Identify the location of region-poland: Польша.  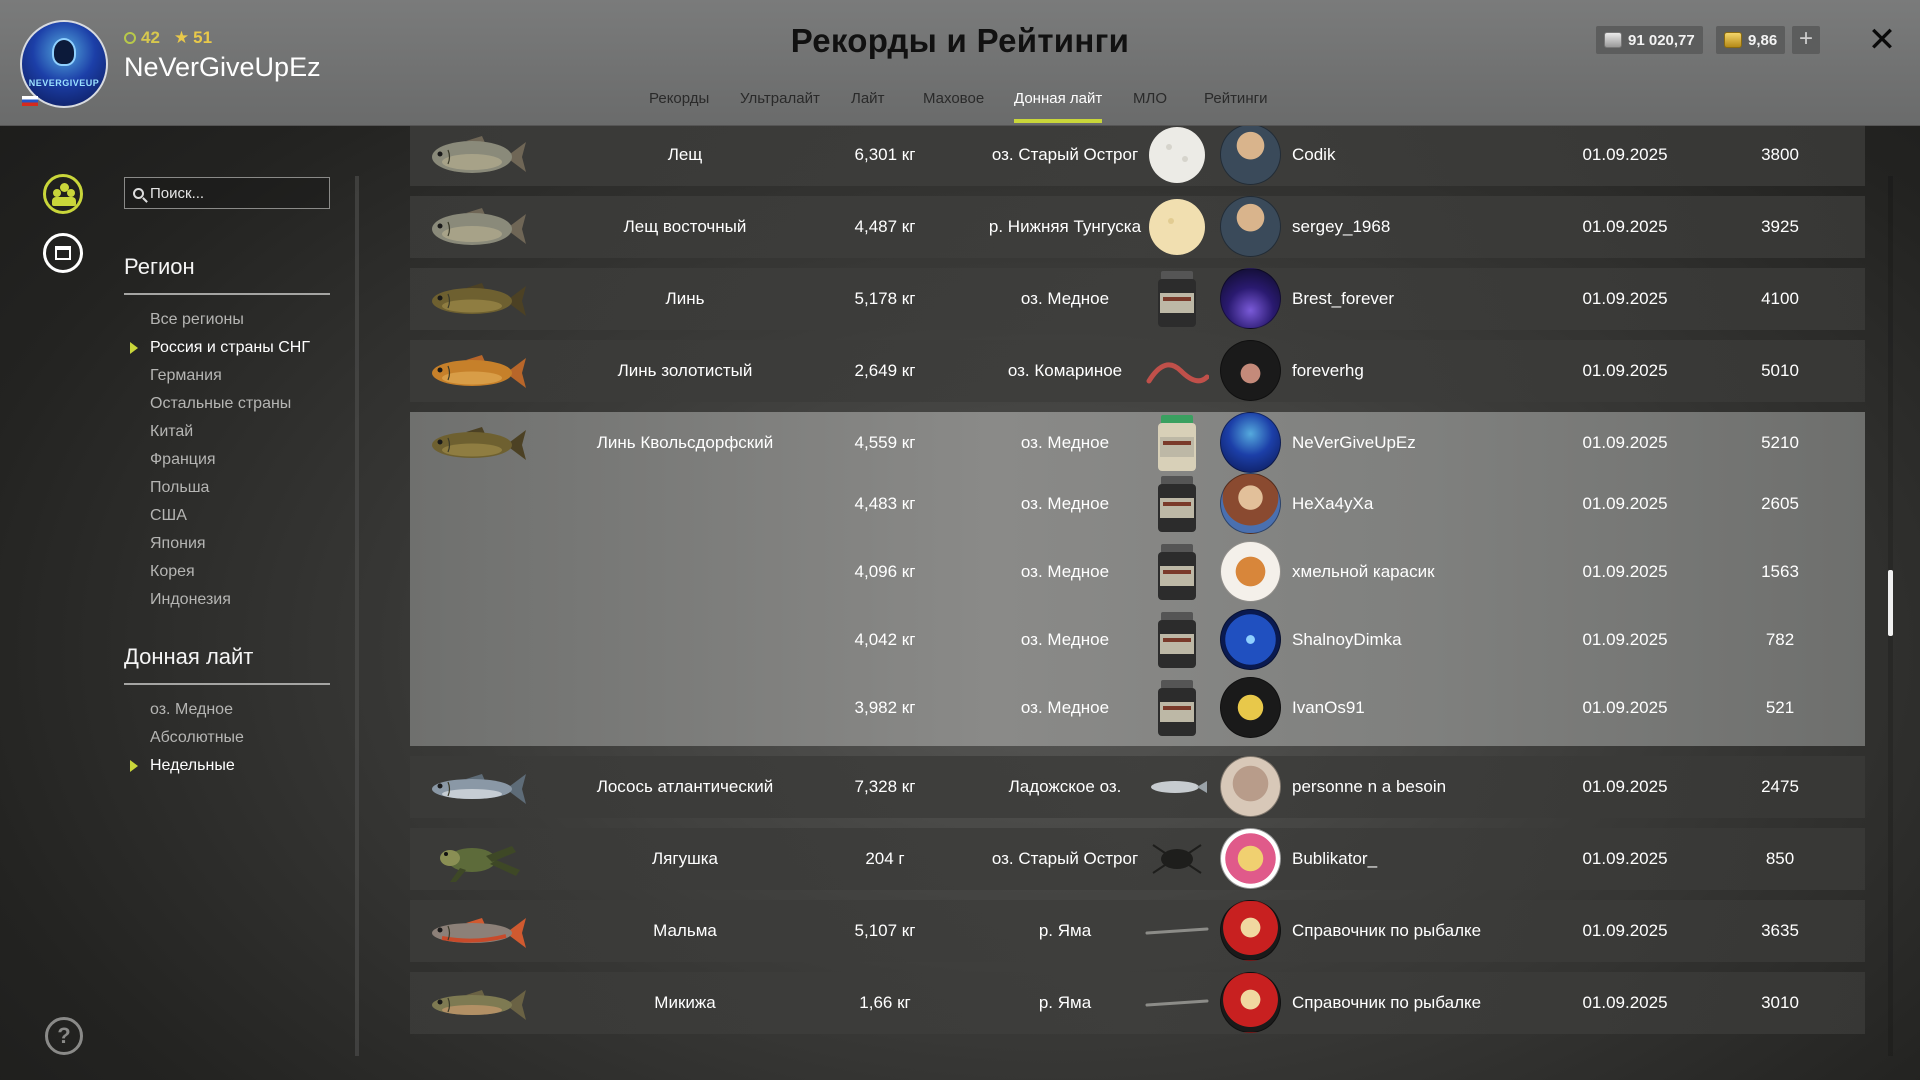
(234, 488).